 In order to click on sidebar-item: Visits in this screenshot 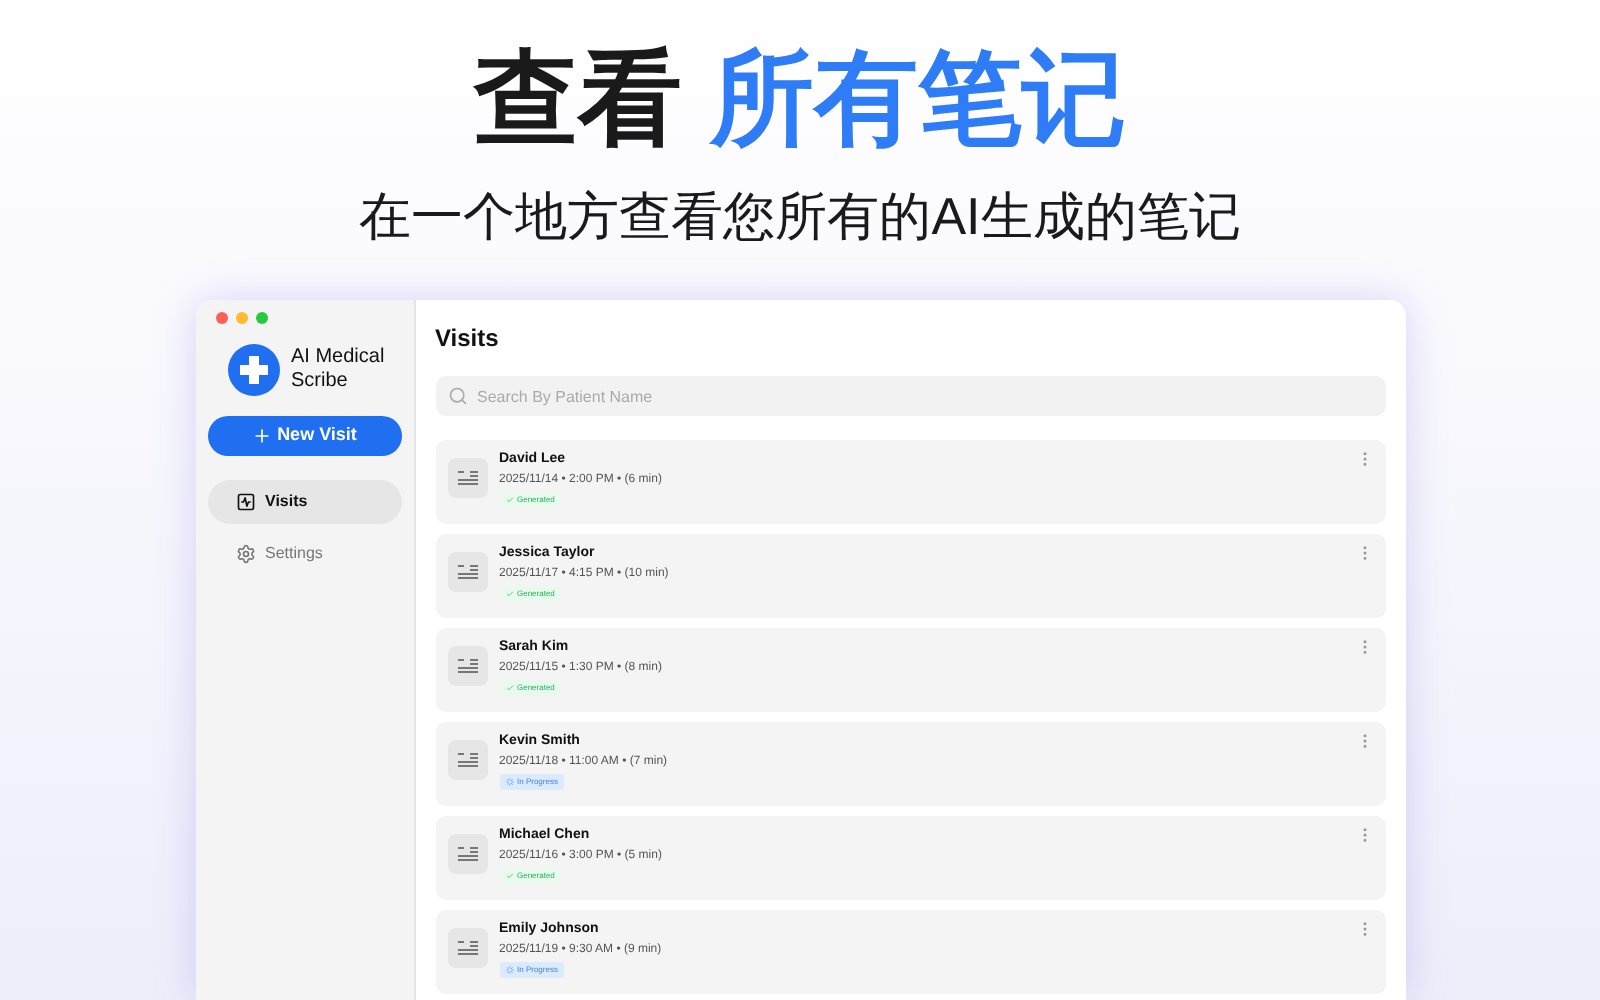, I will do `click(304, 502)`.